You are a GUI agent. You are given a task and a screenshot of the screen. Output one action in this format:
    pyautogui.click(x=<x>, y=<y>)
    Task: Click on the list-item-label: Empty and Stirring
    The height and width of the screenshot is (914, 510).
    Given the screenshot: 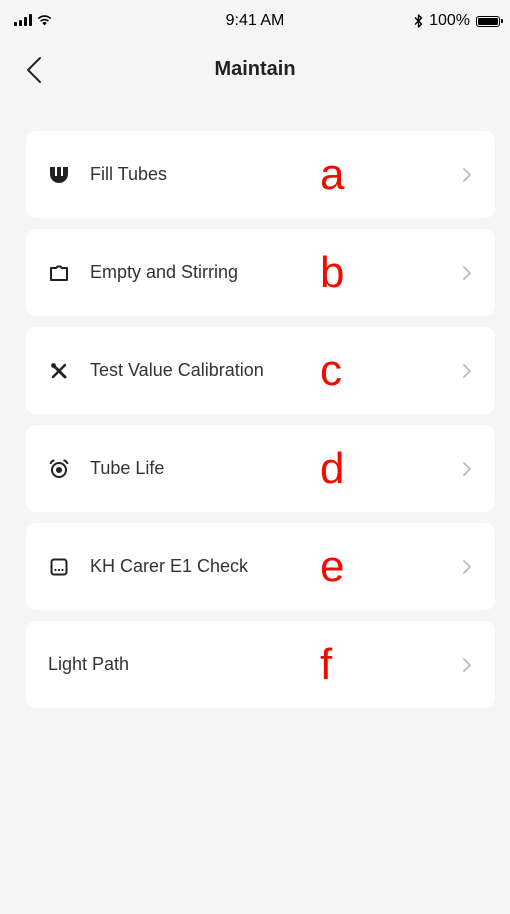 What is the action you would take?
    pyautogui.click(x=164, y=272)
    